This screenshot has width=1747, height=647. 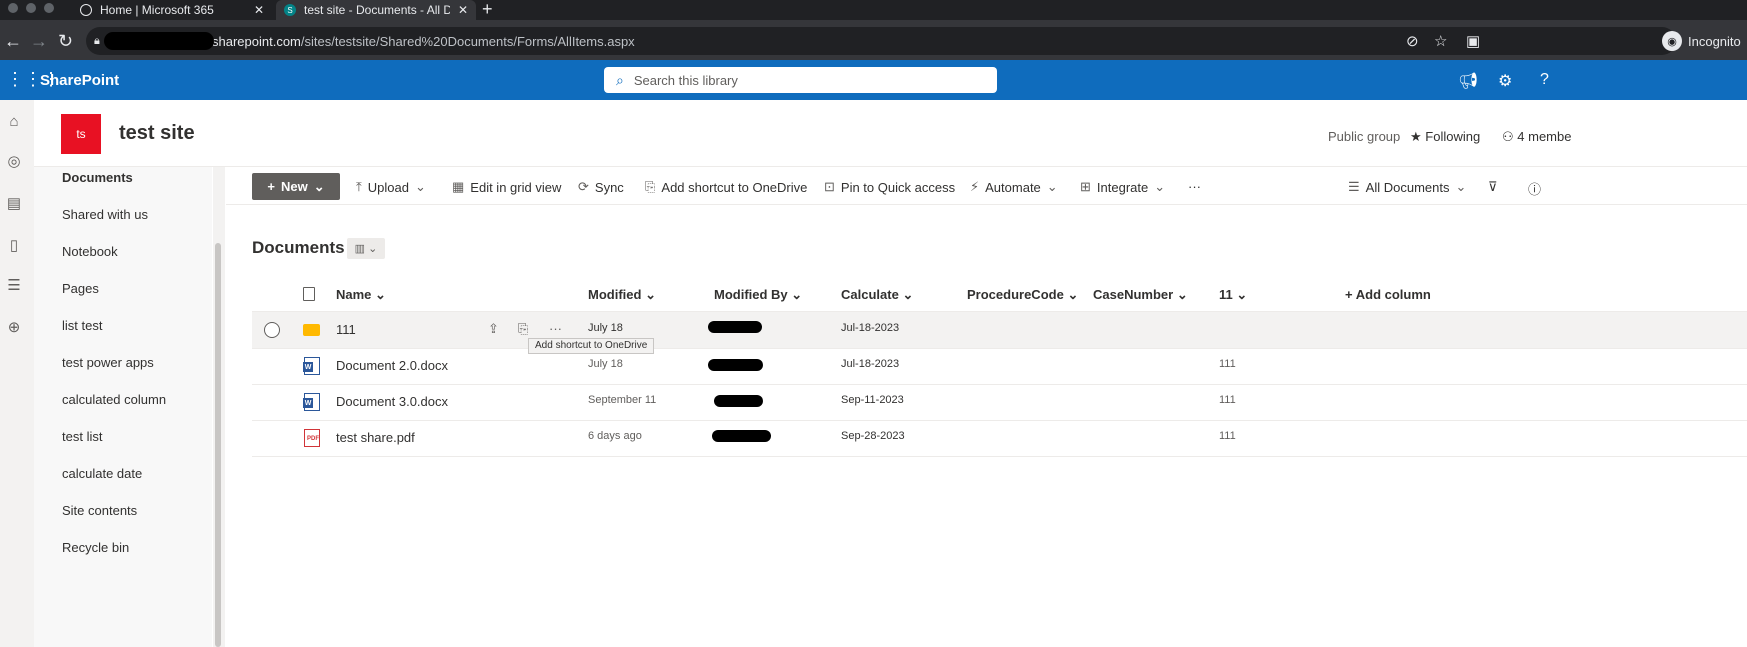 I want to click on window-controls, so click(x=31, y=8).